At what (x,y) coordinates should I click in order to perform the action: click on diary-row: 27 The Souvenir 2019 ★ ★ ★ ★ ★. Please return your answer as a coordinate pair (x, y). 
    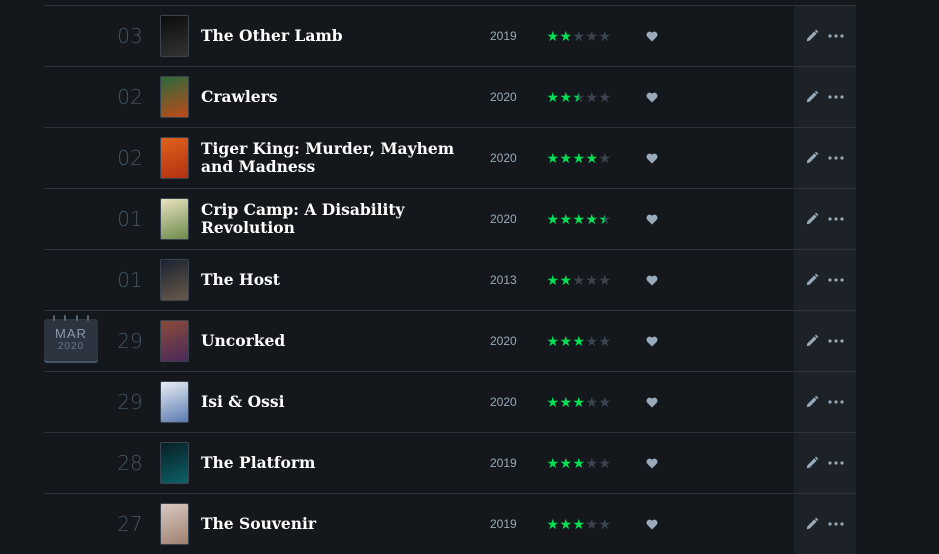
    Looking at the image, I should click on (450, 523).